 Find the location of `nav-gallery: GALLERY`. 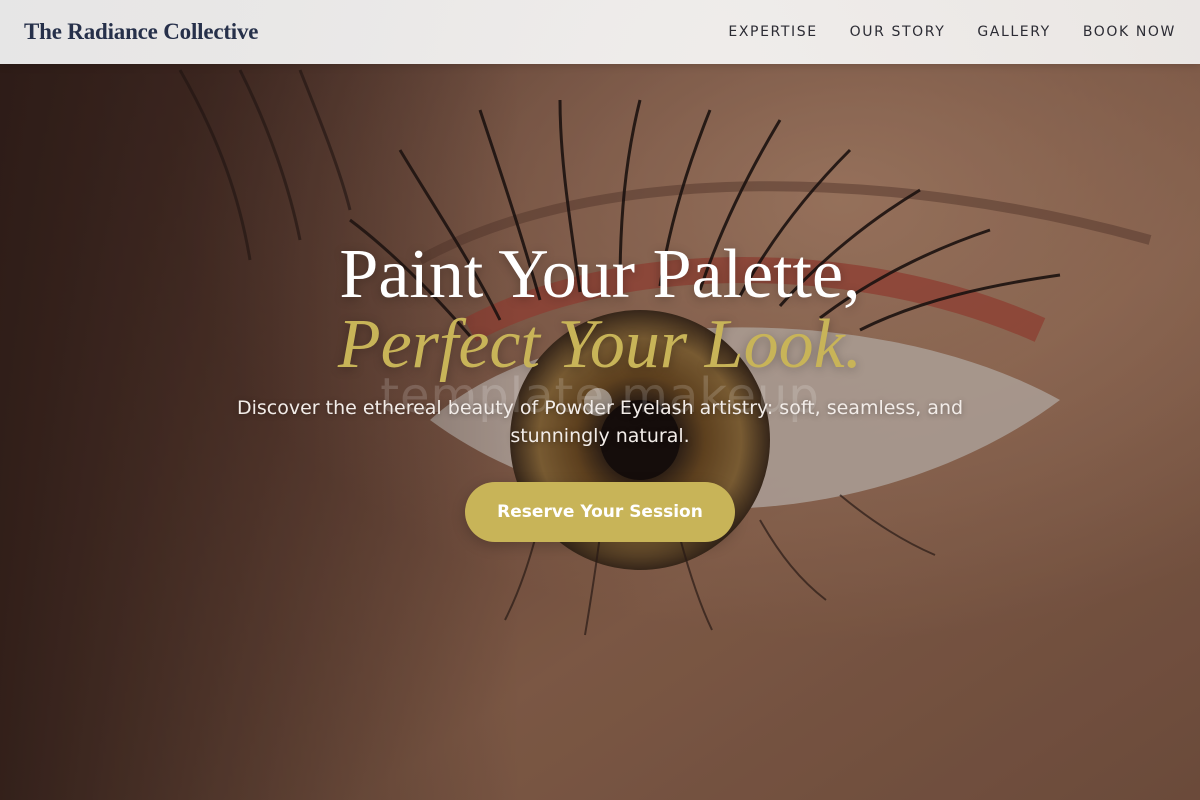

nav-gallery: GALLERY is located at coordinates (1013, 32).